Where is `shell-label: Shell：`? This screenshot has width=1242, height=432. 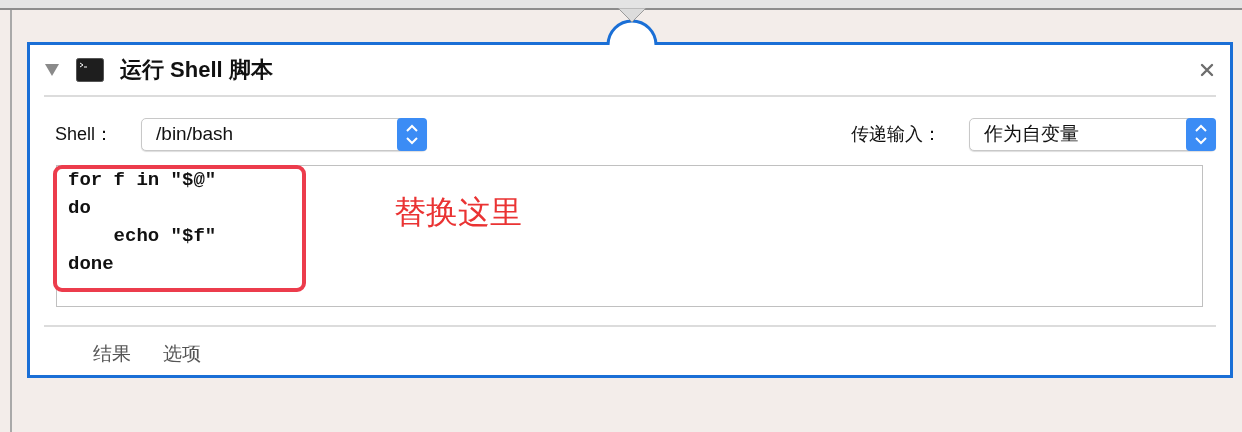
shell-label: Shell： is located at coordinates (84, 134).